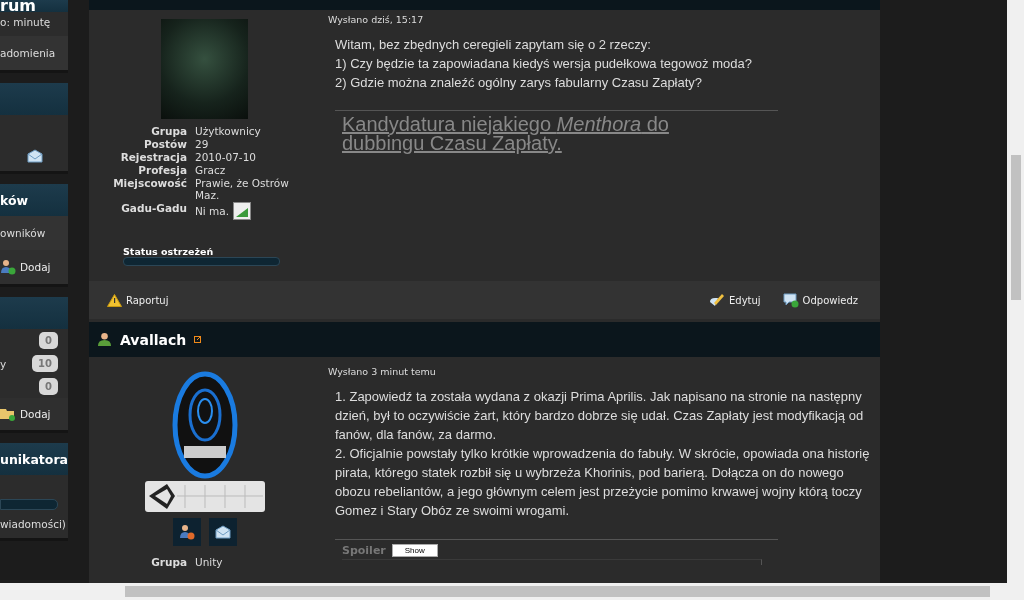 This screenshot has width=1024, height=600. What do you see at coordinates (114, 300) in the screenshot?
I see `warning-icon` at bounding box center [114, 300].